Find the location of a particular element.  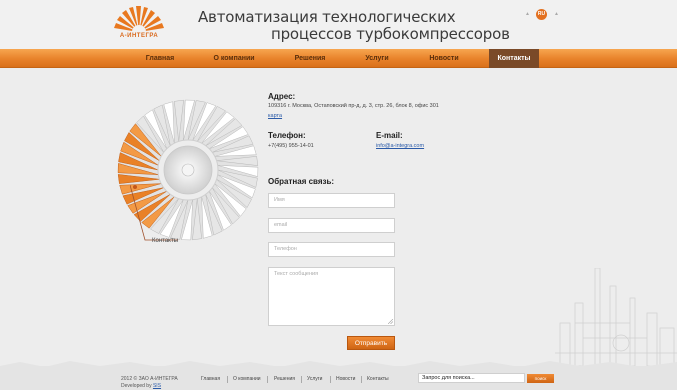

lang-icon-other: ▲ is located at coordinates (556, 14).